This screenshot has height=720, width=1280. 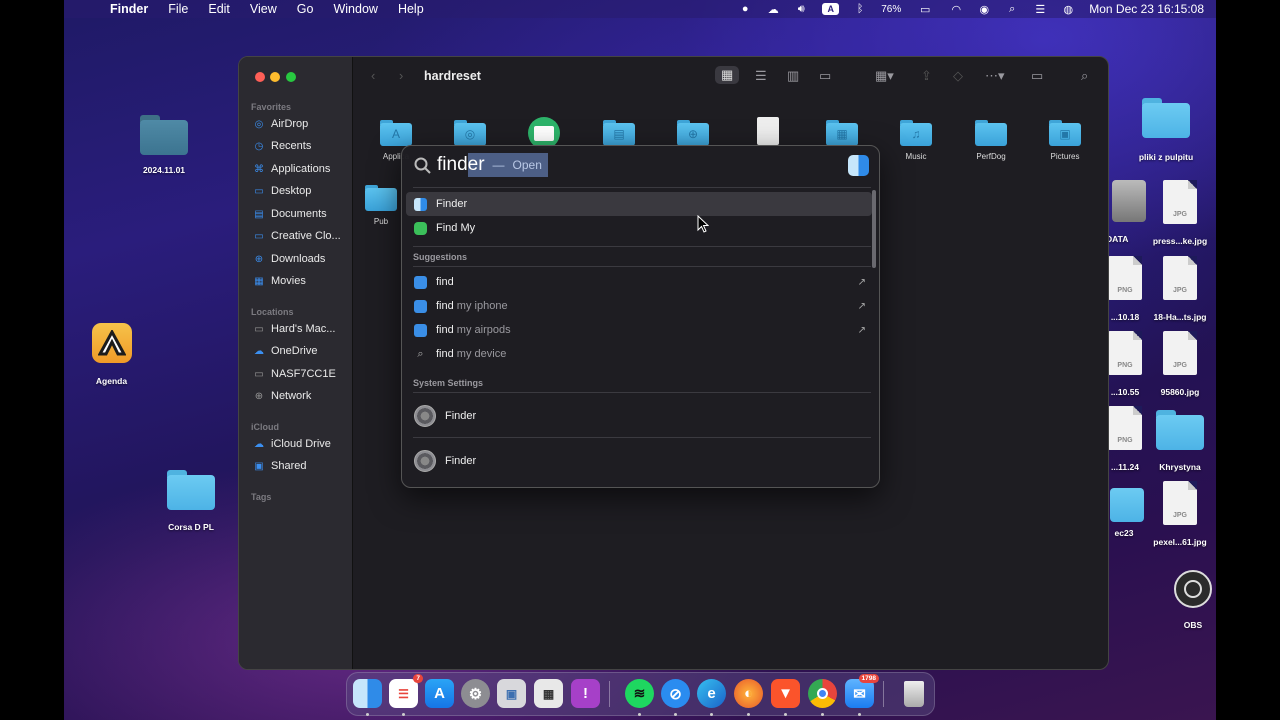 I want to click on desktop-app-obs: OBS, so click(x=1192, y=600).